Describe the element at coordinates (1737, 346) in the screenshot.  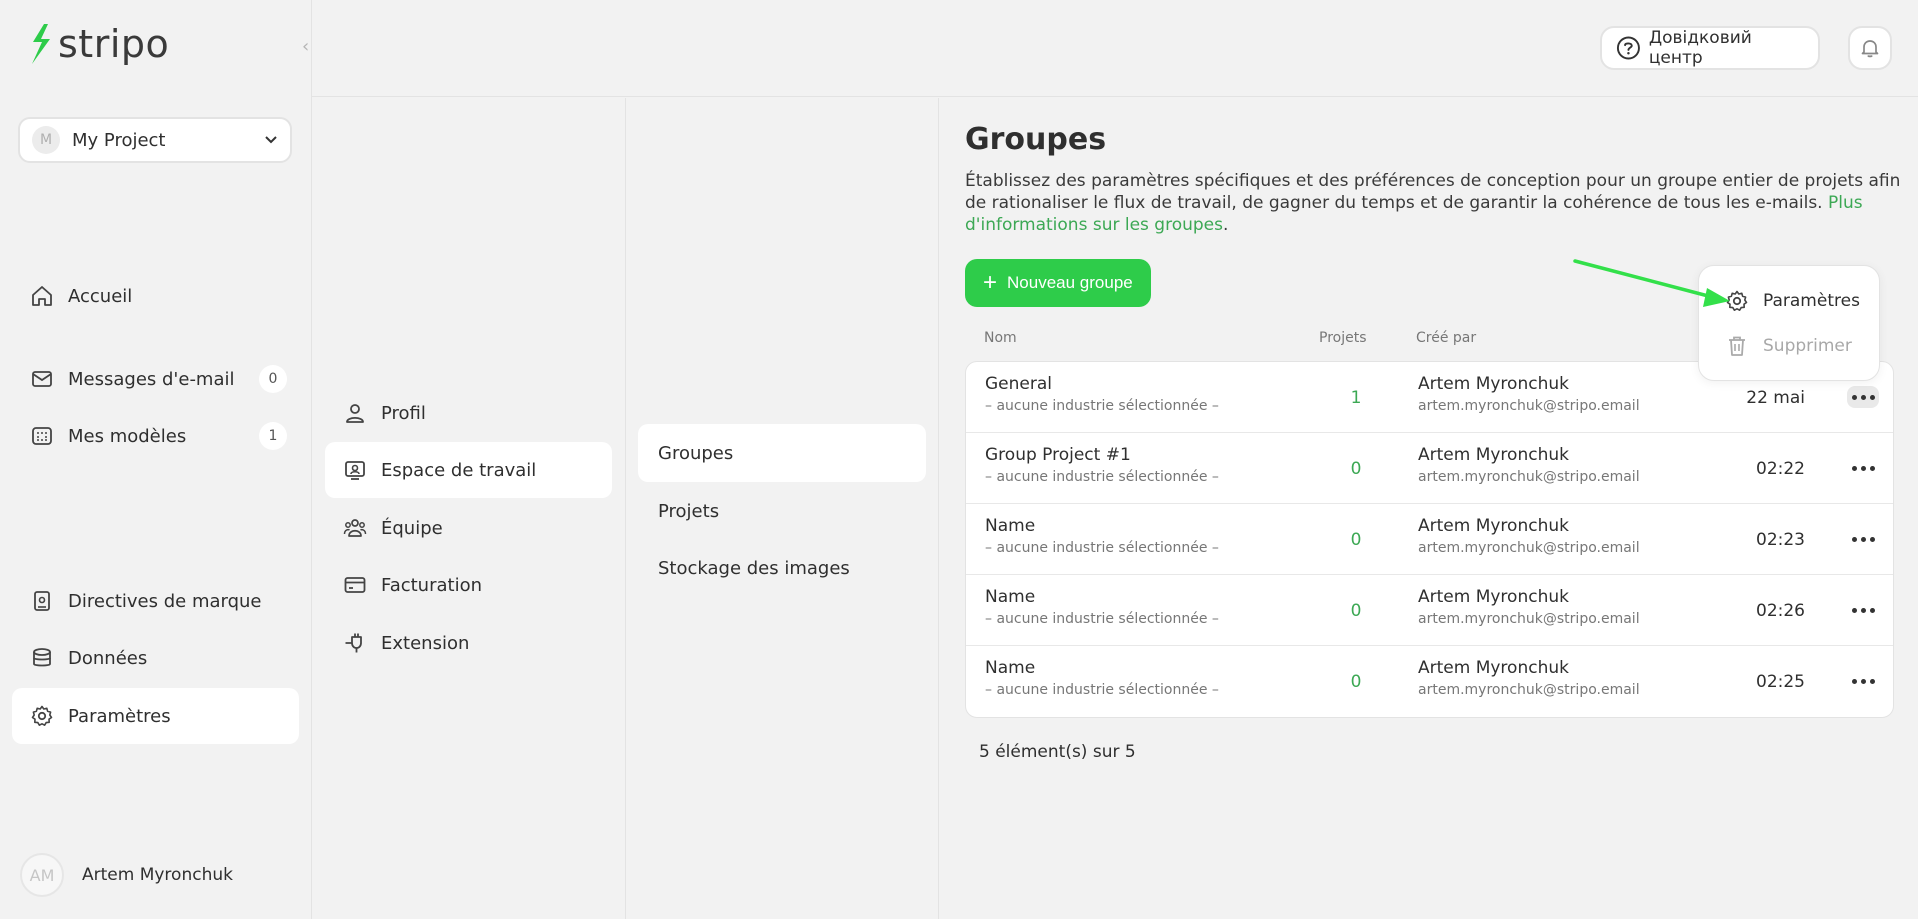
I see `trash-icon` at that location.